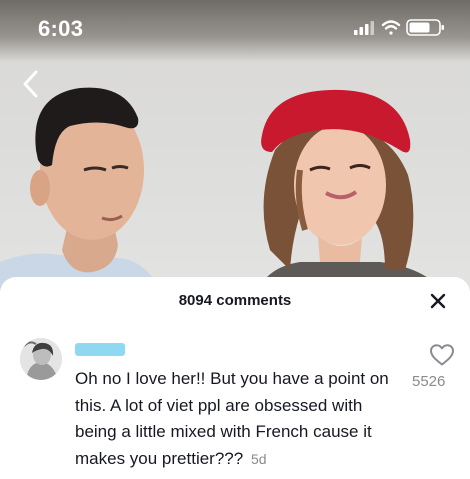 The height and width of the screenshot is (479, 470). I want to click on avatar-image, so click(41, 359).